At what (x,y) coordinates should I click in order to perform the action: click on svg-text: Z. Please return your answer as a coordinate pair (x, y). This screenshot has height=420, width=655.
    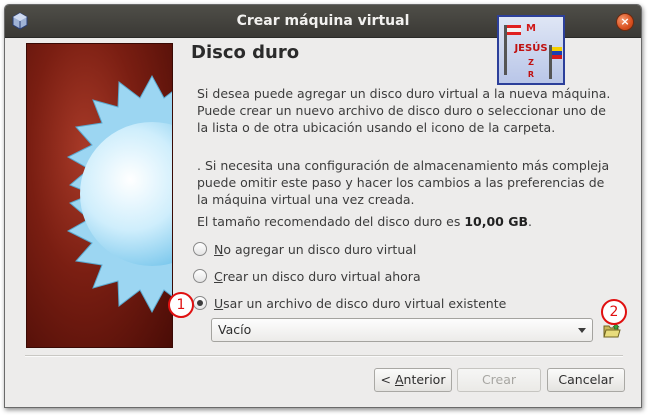
    Looking at the image, I should click on (531, 62).